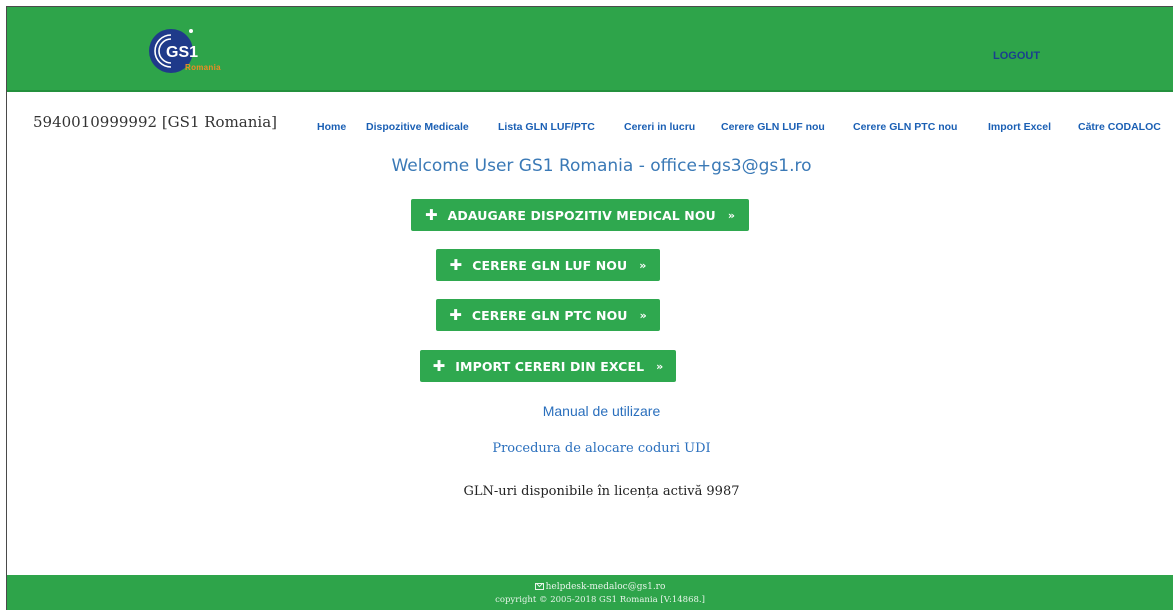  What do you see at coordinates (539, 586) in the screenshot?
I see `envelope-icon` at bounding box center [539, 586].